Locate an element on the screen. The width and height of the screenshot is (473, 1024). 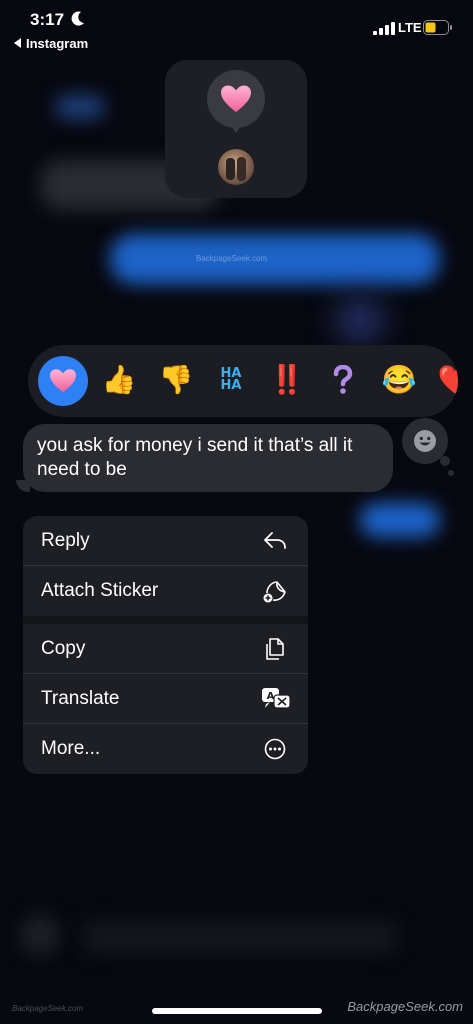
reaction-summary-card is located at coordinates (236, 129).